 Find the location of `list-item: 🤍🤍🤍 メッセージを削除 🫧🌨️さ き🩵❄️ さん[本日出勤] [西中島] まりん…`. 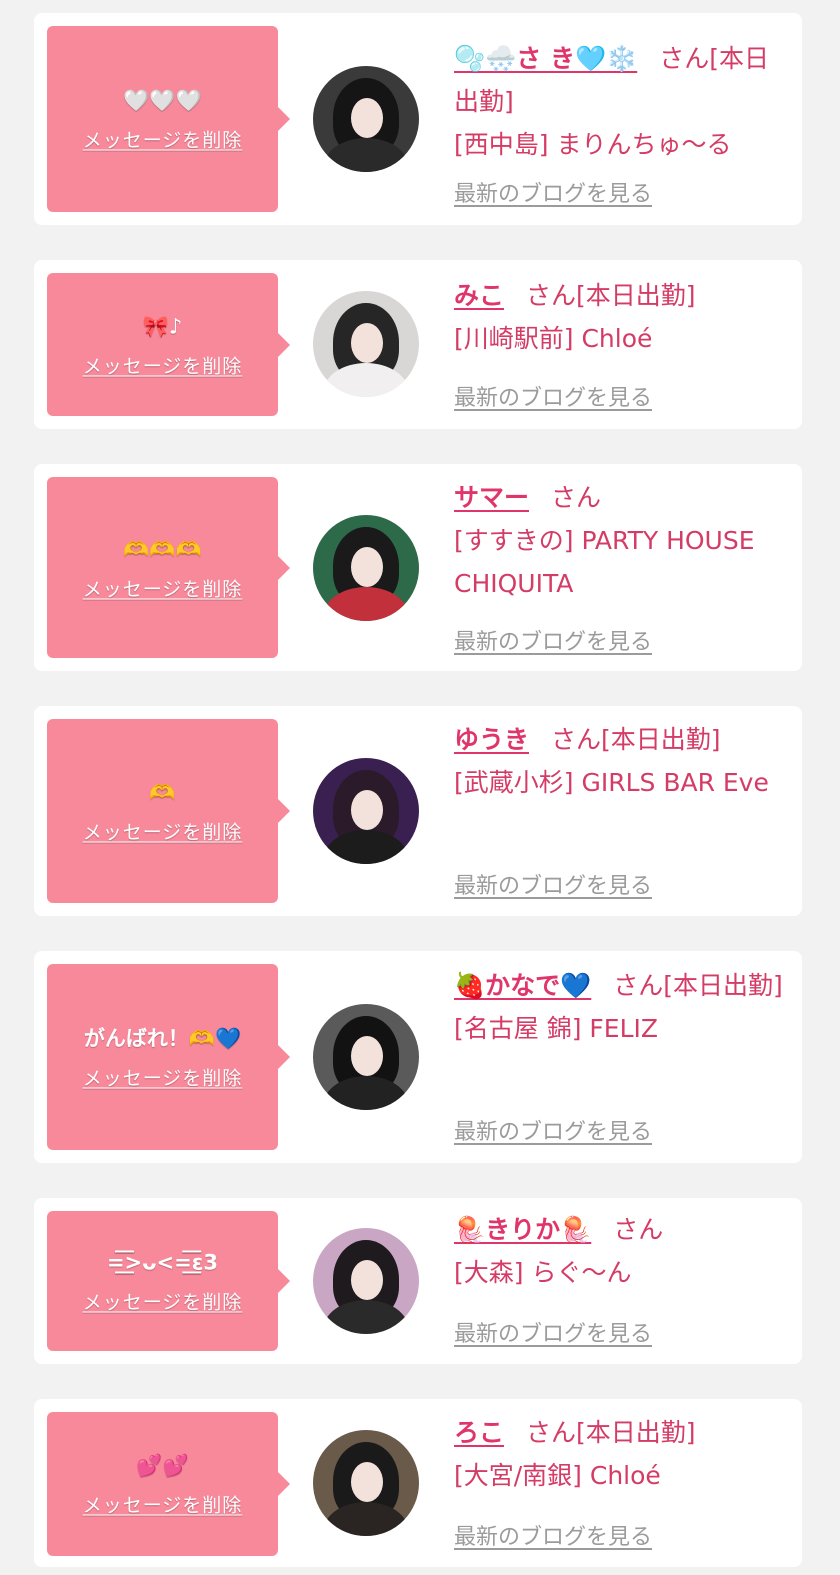

list-item: 🤍🤍🤍 メッセージを削除 🫧🌨️さ き🩵❄️ さん[本日出勤] [西中島] まりん… is located at coordinates (418, 119).